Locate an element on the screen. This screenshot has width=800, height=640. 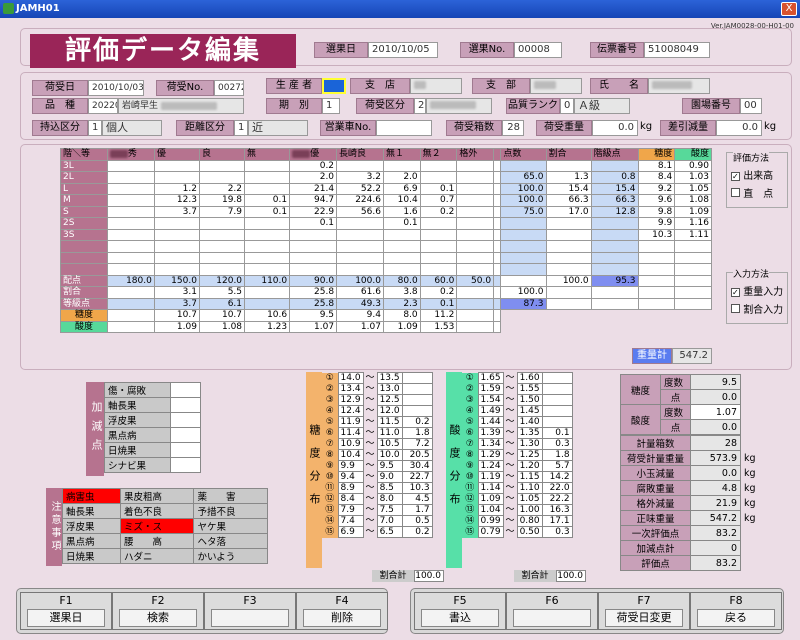
fkey-button is located at coordinates (250, 618).